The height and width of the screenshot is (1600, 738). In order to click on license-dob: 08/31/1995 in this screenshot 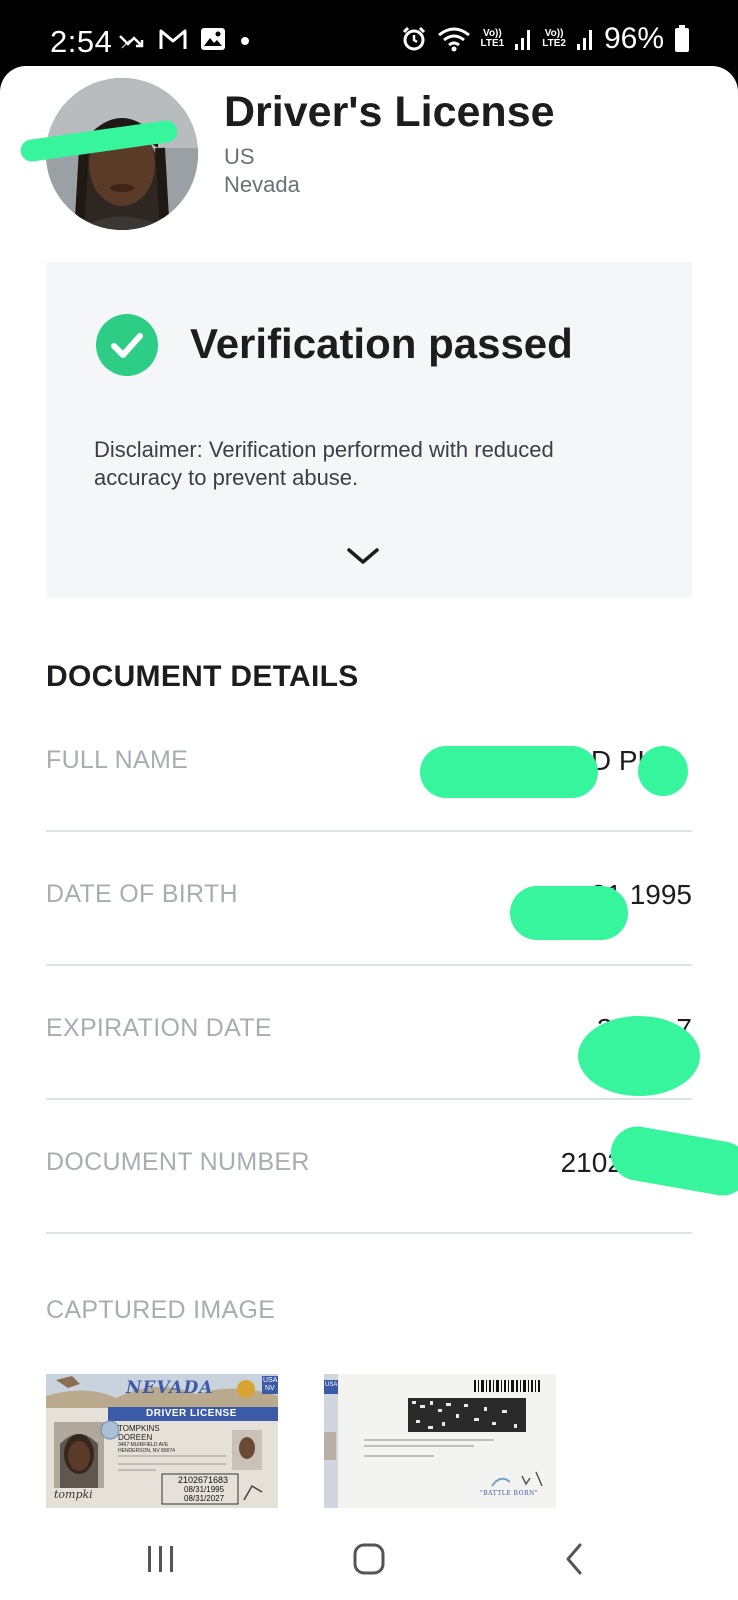, I will do `click(204, 1489)`.